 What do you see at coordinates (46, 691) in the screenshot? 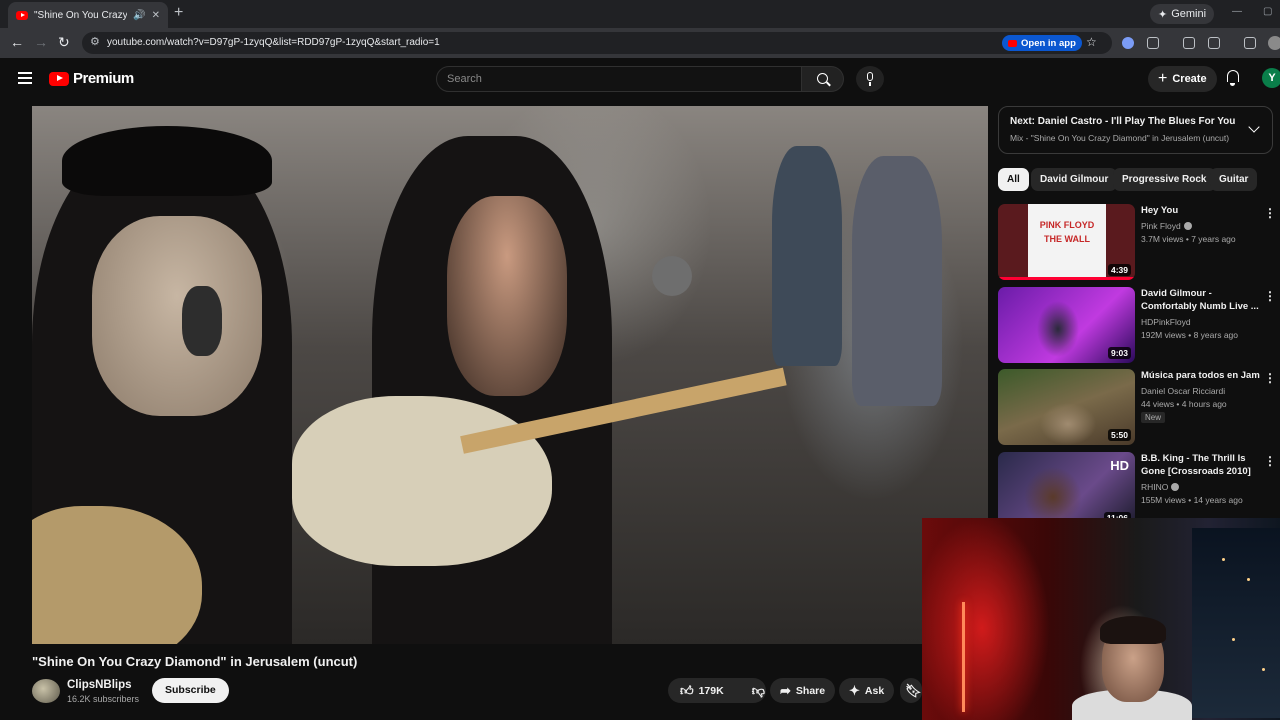
I see `channel-avatar` at bounding box center [46, 691].